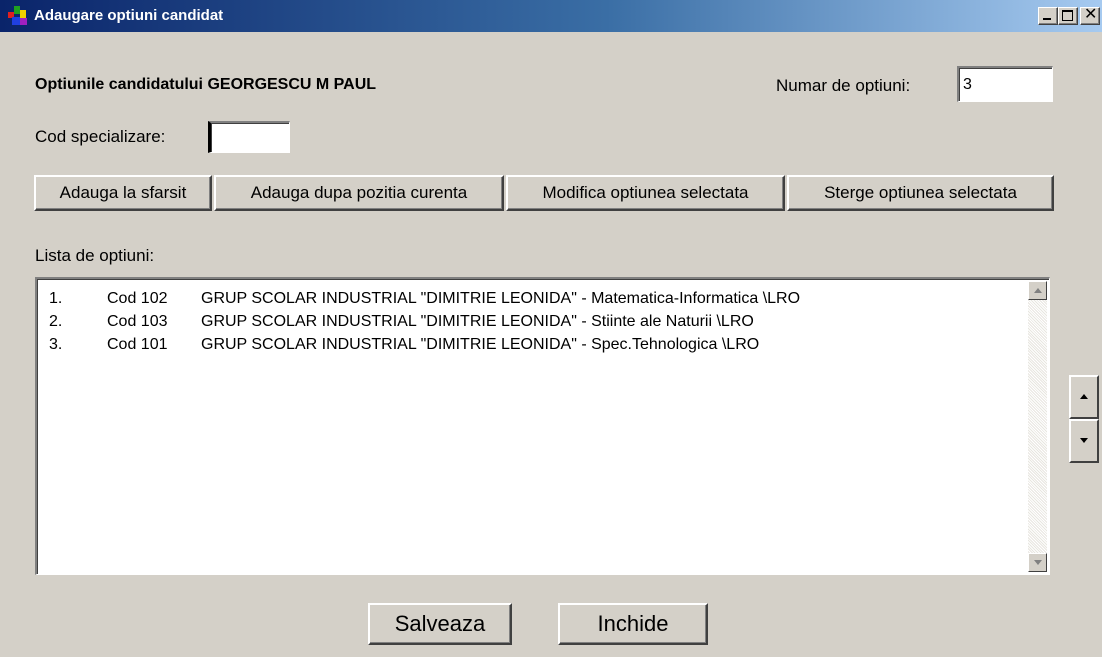 This screenshot has height=657, width=1102. I want to click on scroll-down-icon, so click(1038, 562).